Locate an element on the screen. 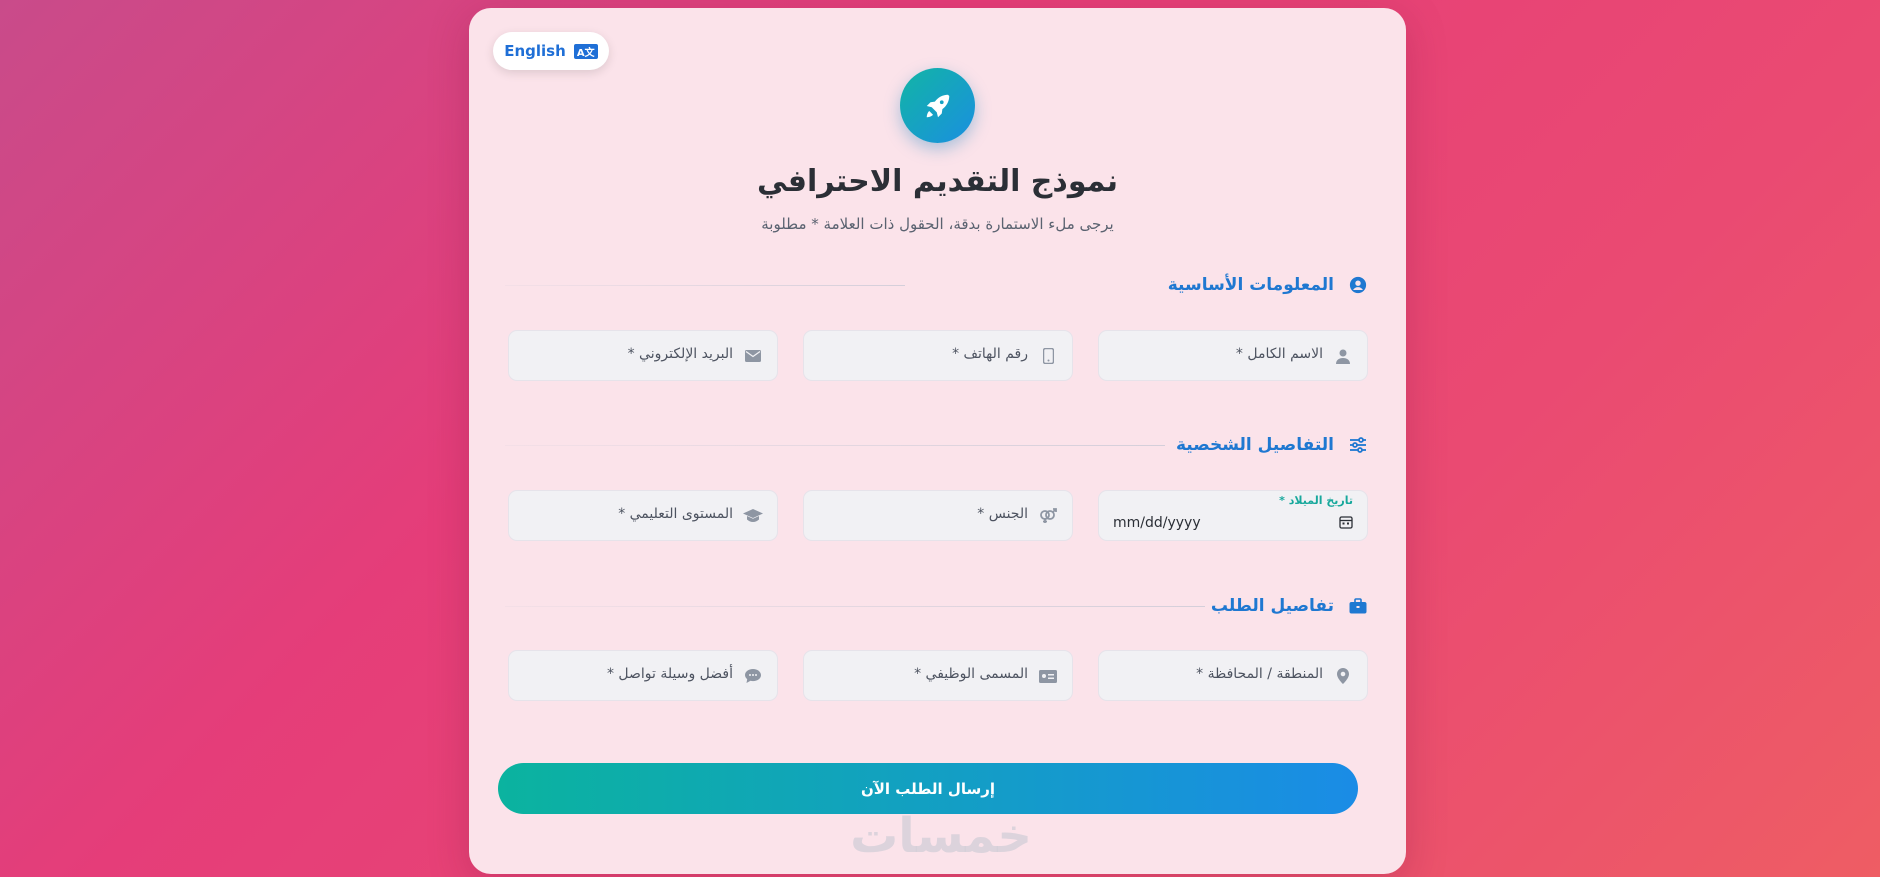 The width and height of the screenshot is (1880, 877). translate-icon: A文 is located at coordinates (585, 51).